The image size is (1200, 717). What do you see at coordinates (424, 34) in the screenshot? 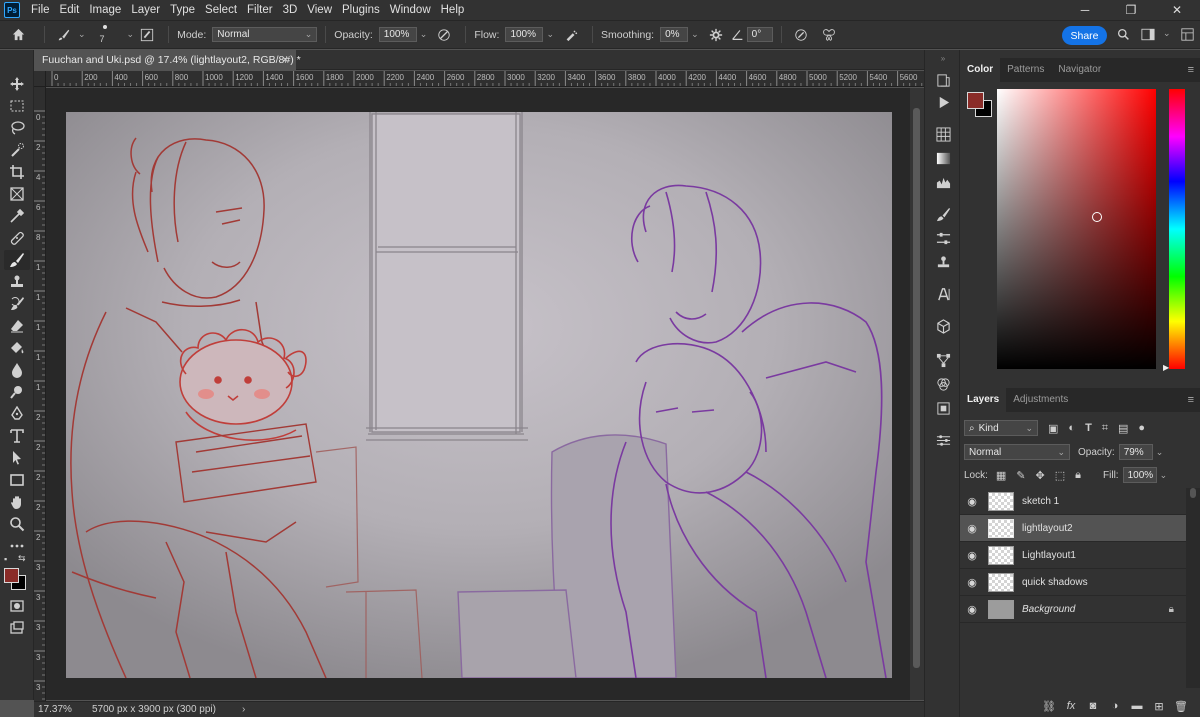
I see `opacity-chevron-icon: ⌄` at bounding box center [424, 34].